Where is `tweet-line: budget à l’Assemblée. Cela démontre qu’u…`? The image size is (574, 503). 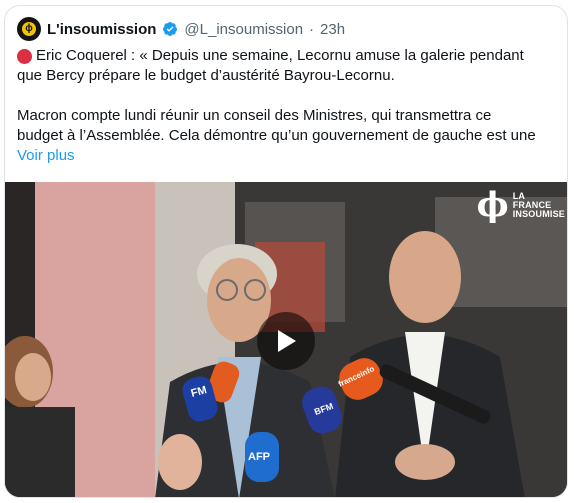 tweet-line: budget à l’Assemblée. Cela démontre qu’u… is located at coordinates (276, 135).